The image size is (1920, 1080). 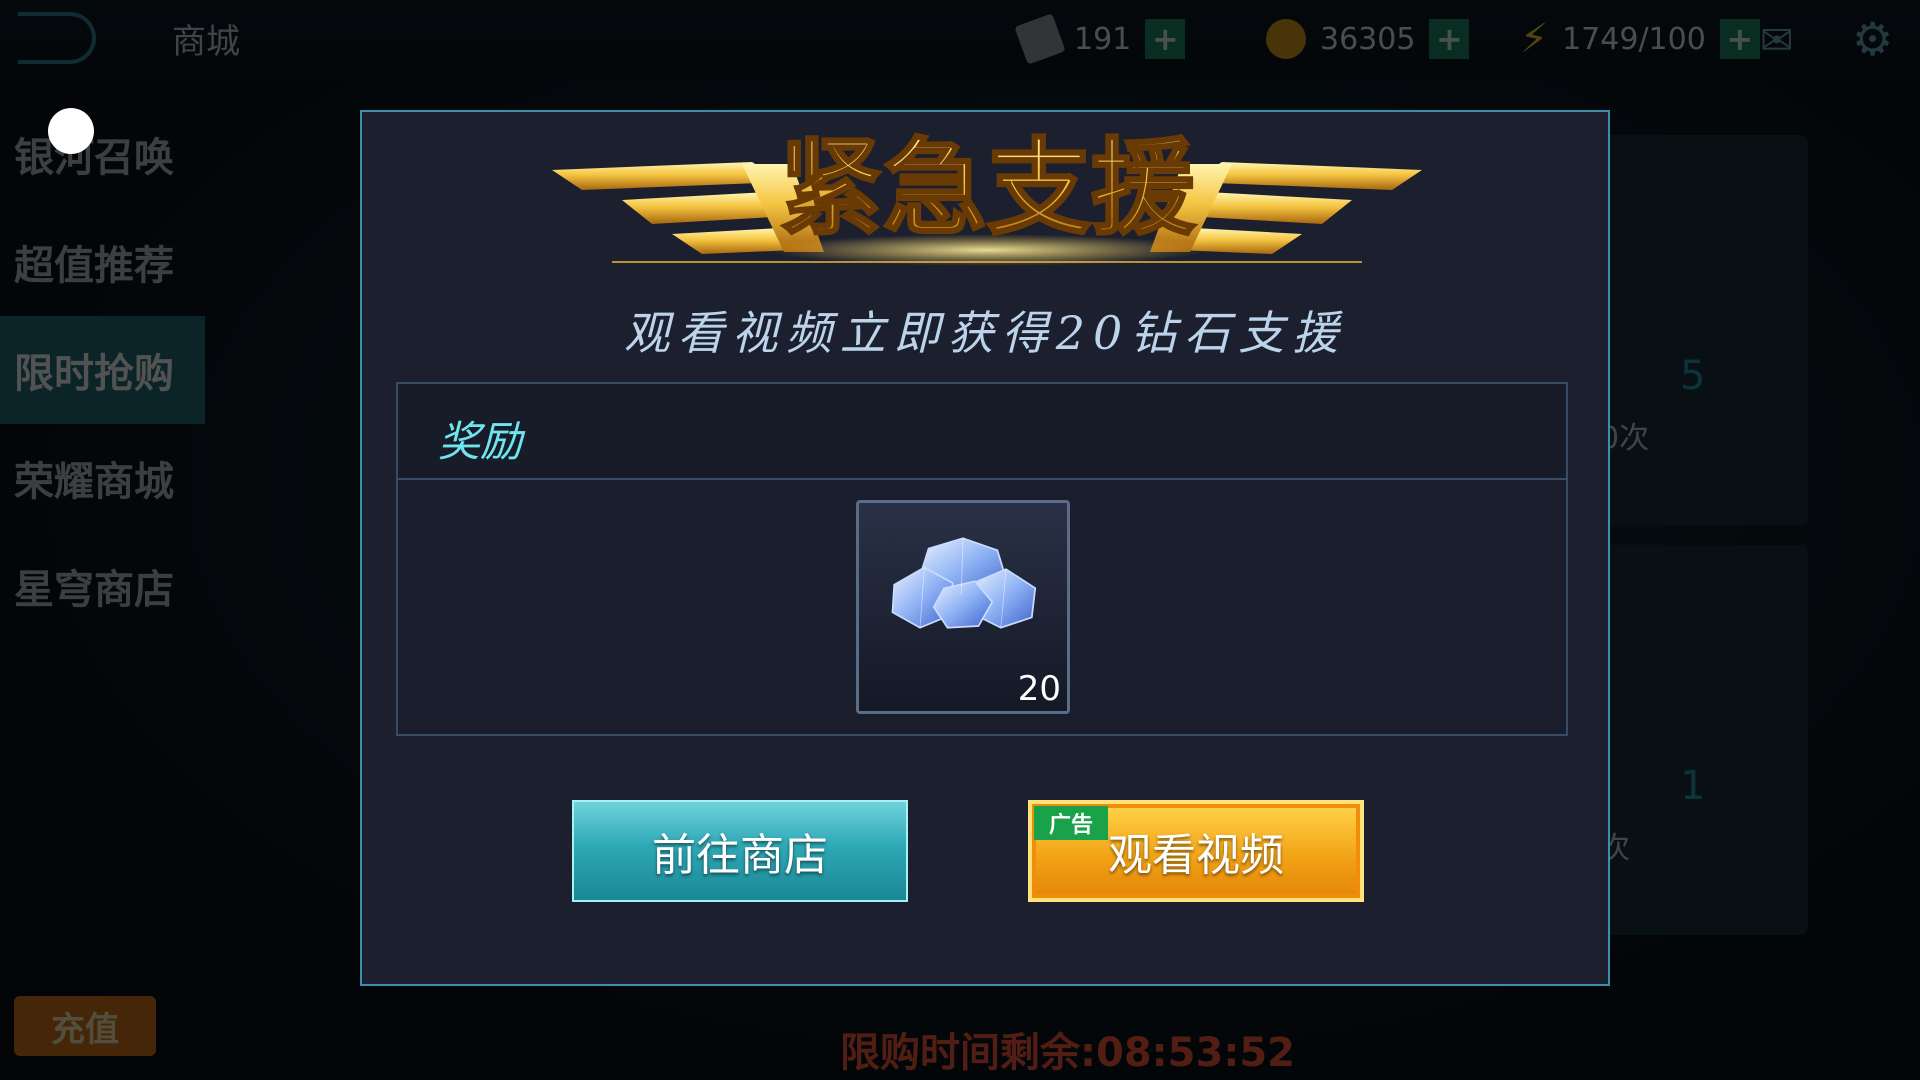 What do you see at coordinates (85, 1026) in the screenshot?
I see `recharge-button: 充值` at bounding box center [85, 1026].